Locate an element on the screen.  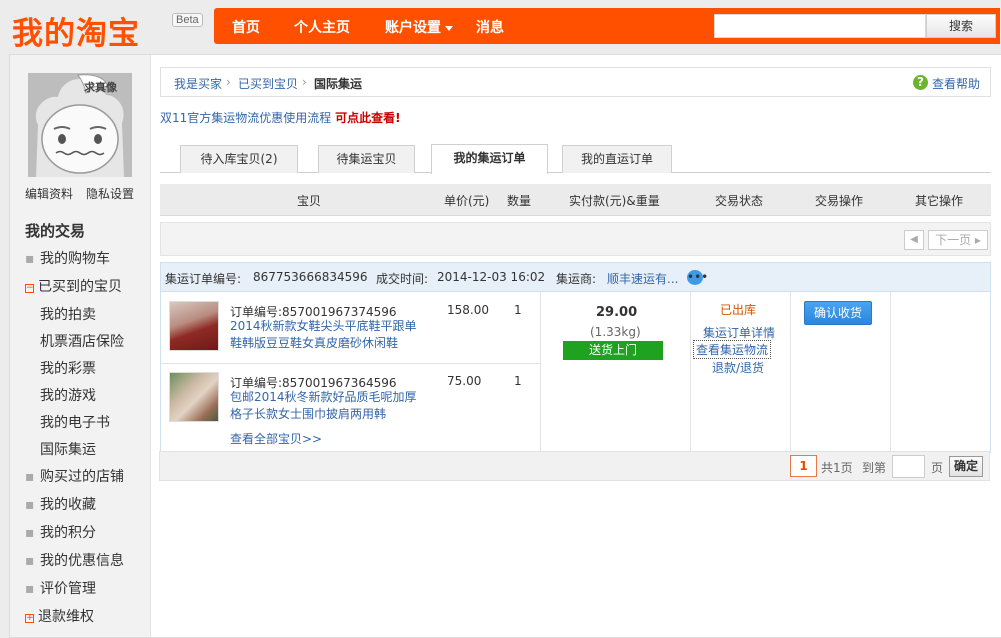
sidebar-item-coupons: ▪ 我的优惠信息 is located at coordinates (74, 560).